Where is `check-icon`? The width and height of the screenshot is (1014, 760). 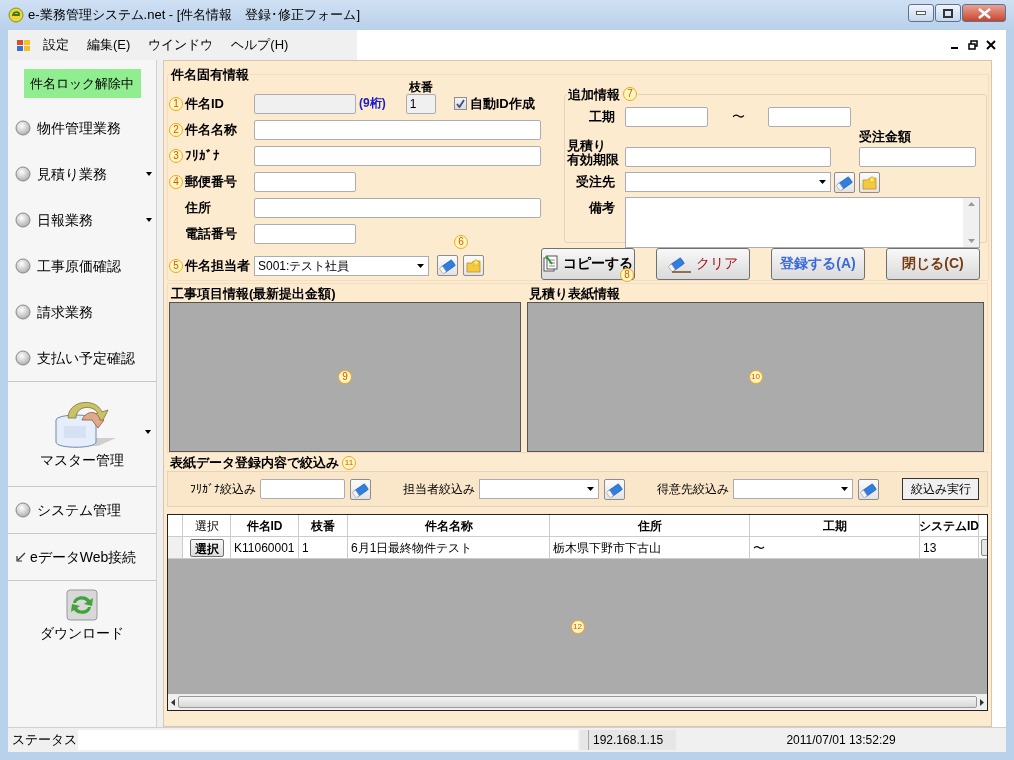
check-icon is located at coordinates (460, 103).